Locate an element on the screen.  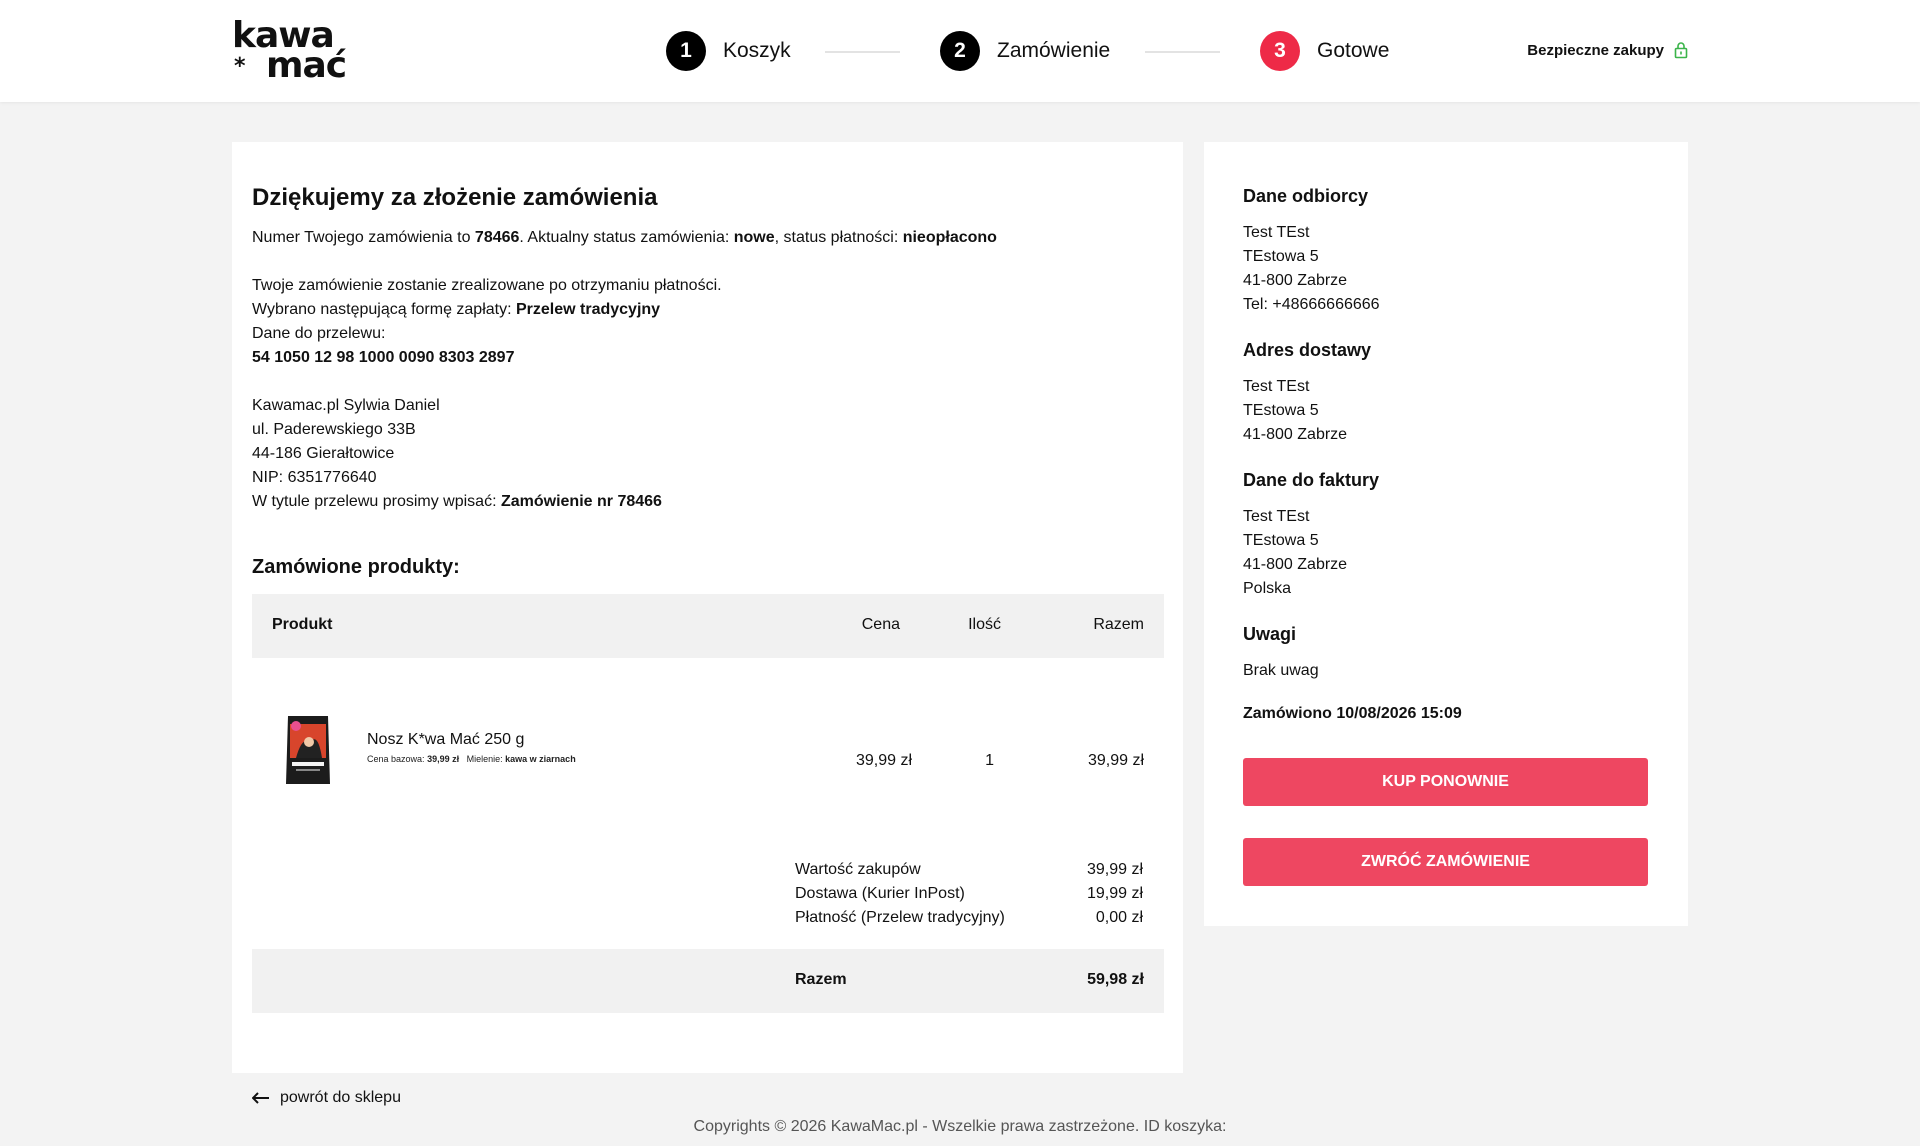
step-number: 2 is located at coordinates (960, 51).